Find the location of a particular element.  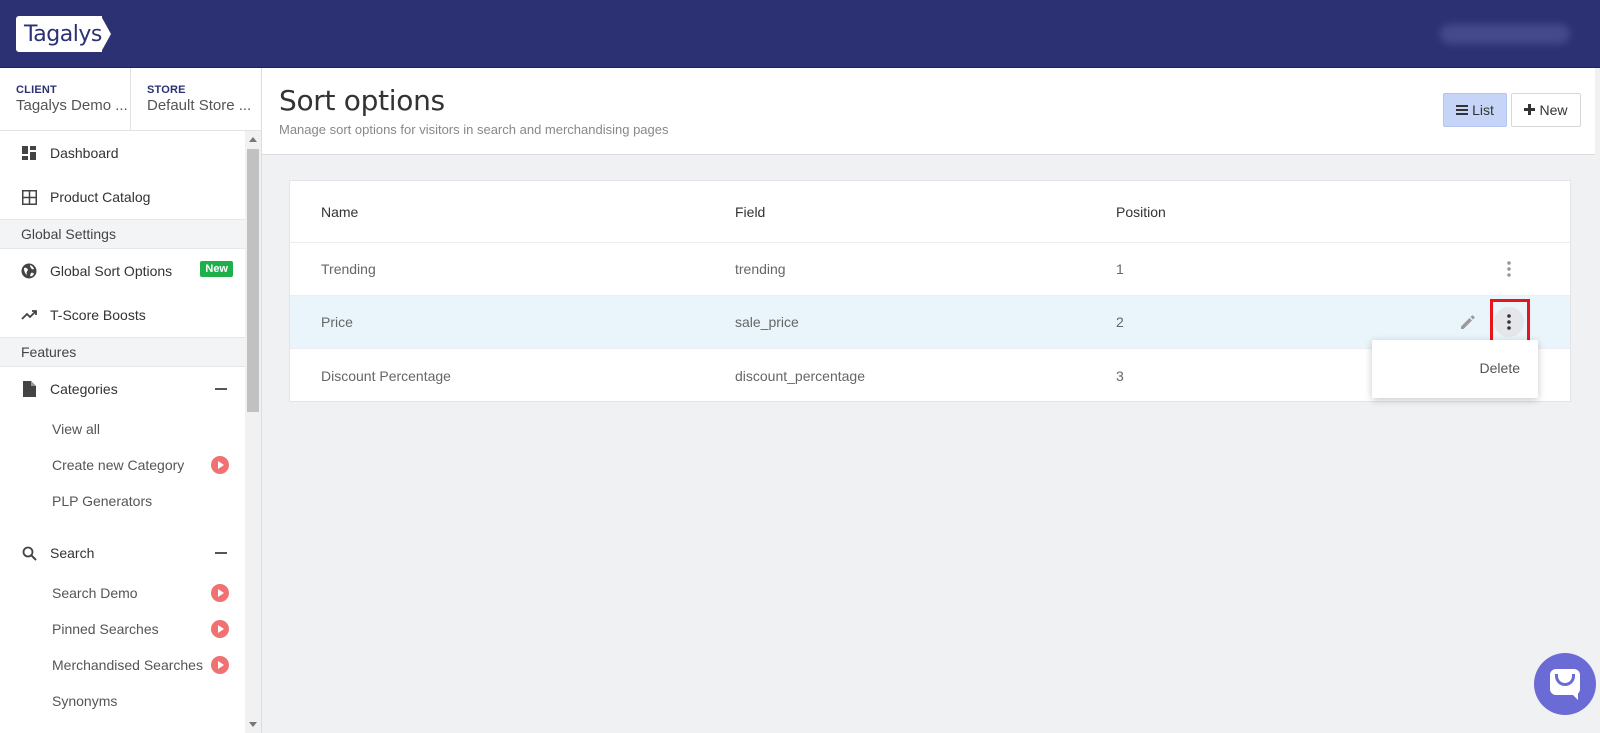

logo-text: Tagalys is located at coordinates (63, 34).